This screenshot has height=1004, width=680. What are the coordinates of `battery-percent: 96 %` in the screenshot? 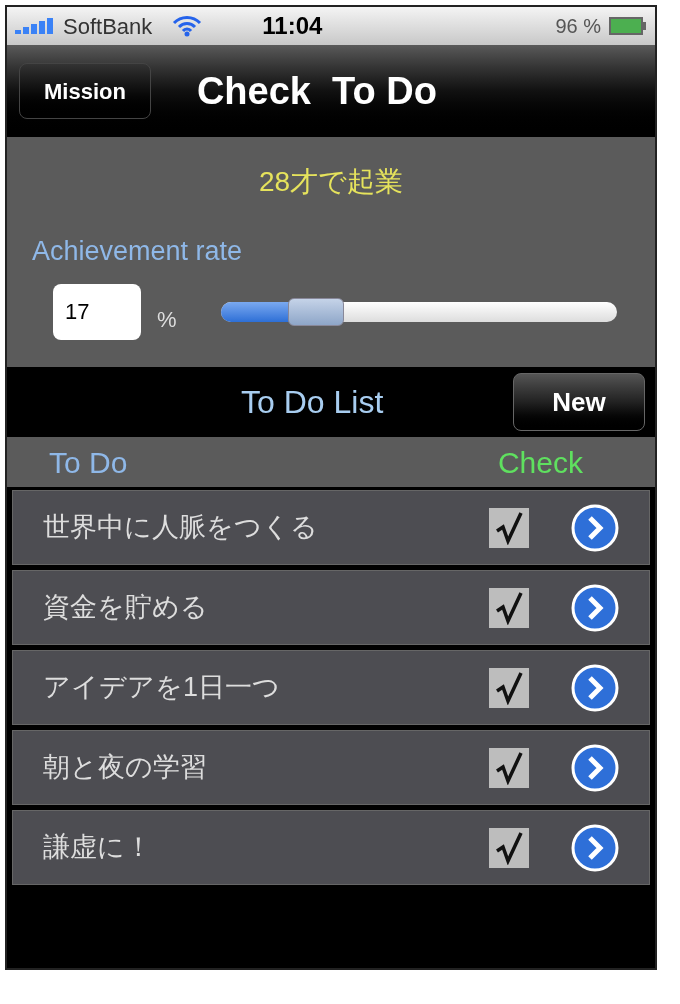 It's located at (578, 26).